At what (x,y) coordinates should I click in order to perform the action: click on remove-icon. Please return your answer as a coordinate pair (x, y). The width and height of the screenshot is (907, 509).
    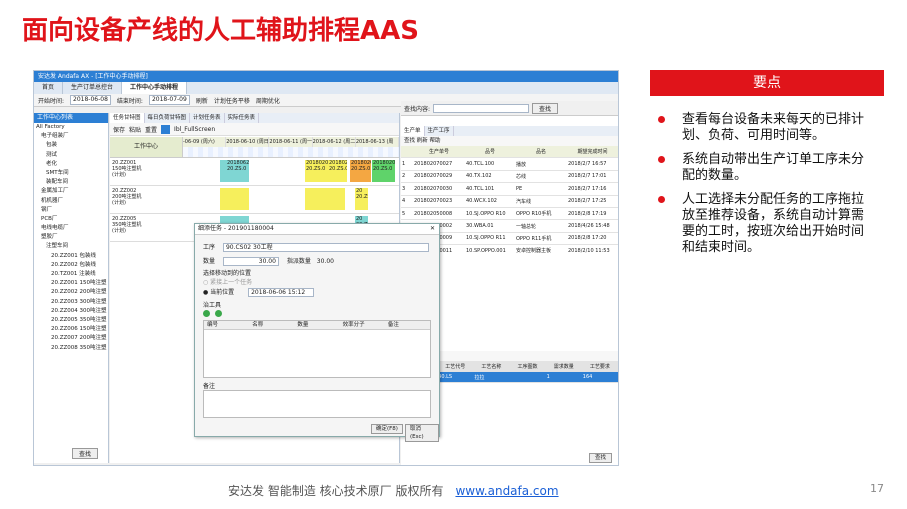
    Looking at the image, I should click on (218, 313).